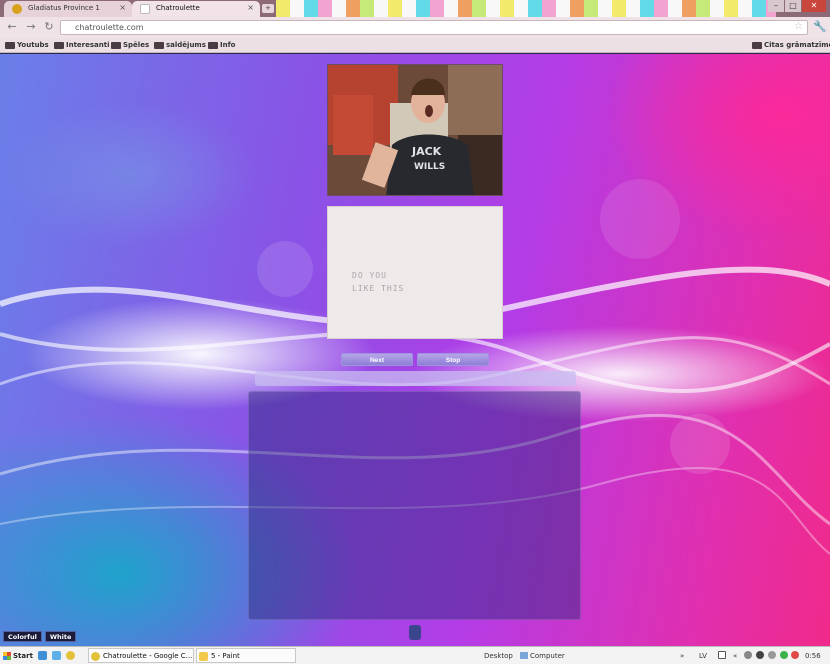 The width and height of the screenshot is (830, 664). I want to click on bookmark-info: Info, so click(221, 45).